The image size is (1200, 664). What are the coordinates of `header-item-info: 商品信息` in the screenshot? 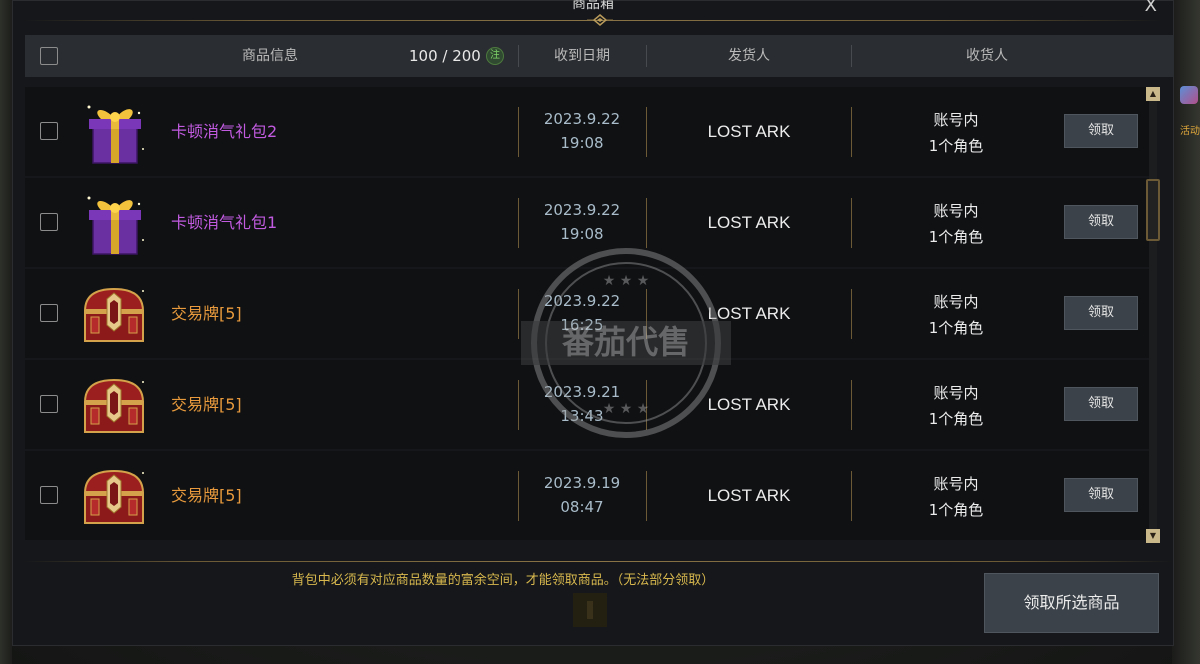 It's located at (270, 56).